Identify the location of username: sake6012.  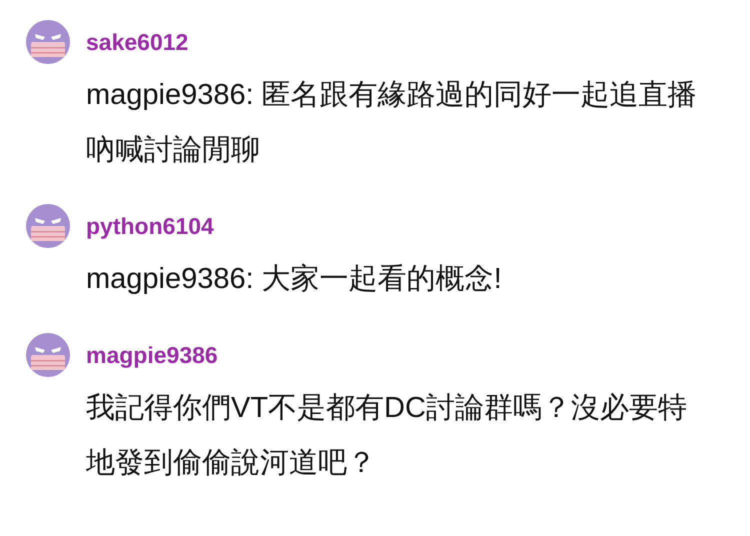
(137, 42).